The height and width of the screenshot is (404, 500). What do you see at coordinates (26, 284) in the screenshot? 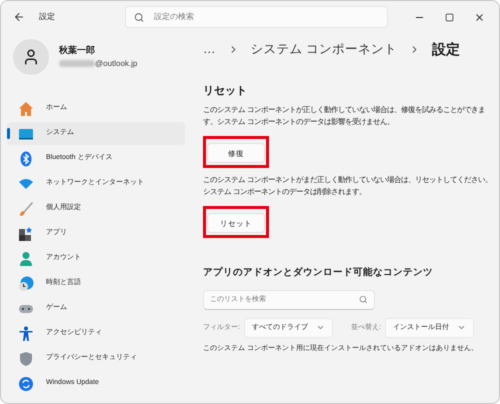
I see `globe-clock-icon` at bounding box center [26, 284].